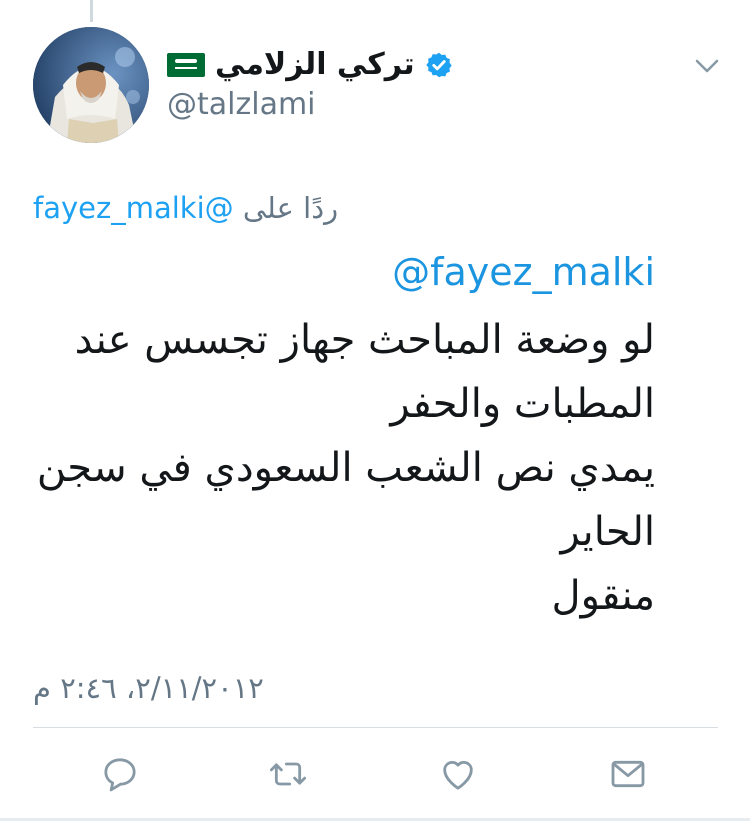 This screenshot has height=821, width=750. I want to click on replying-to-mention-link: @fayez_malki, so click(133, 208).